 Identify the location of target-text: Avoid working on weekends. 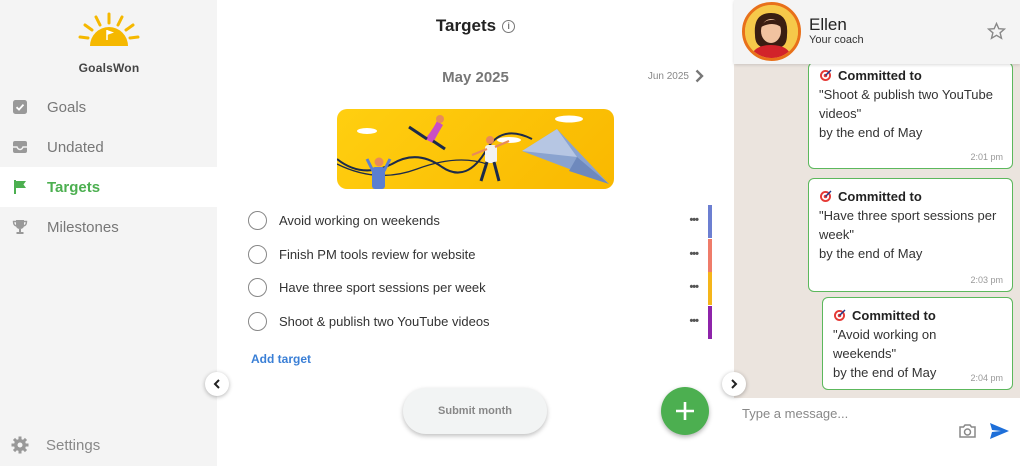
(359, 221).